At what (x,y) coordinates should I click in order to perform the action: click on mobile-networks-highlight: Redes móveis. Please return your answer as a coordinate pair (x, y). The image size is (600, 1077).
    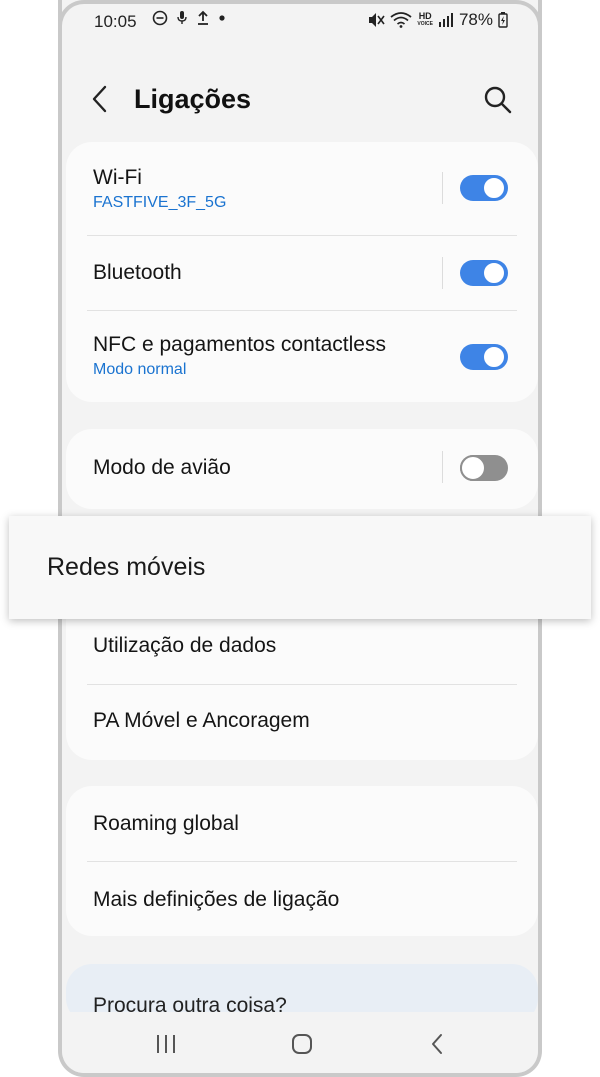
    Looking at the image, I should click on (300, 567).